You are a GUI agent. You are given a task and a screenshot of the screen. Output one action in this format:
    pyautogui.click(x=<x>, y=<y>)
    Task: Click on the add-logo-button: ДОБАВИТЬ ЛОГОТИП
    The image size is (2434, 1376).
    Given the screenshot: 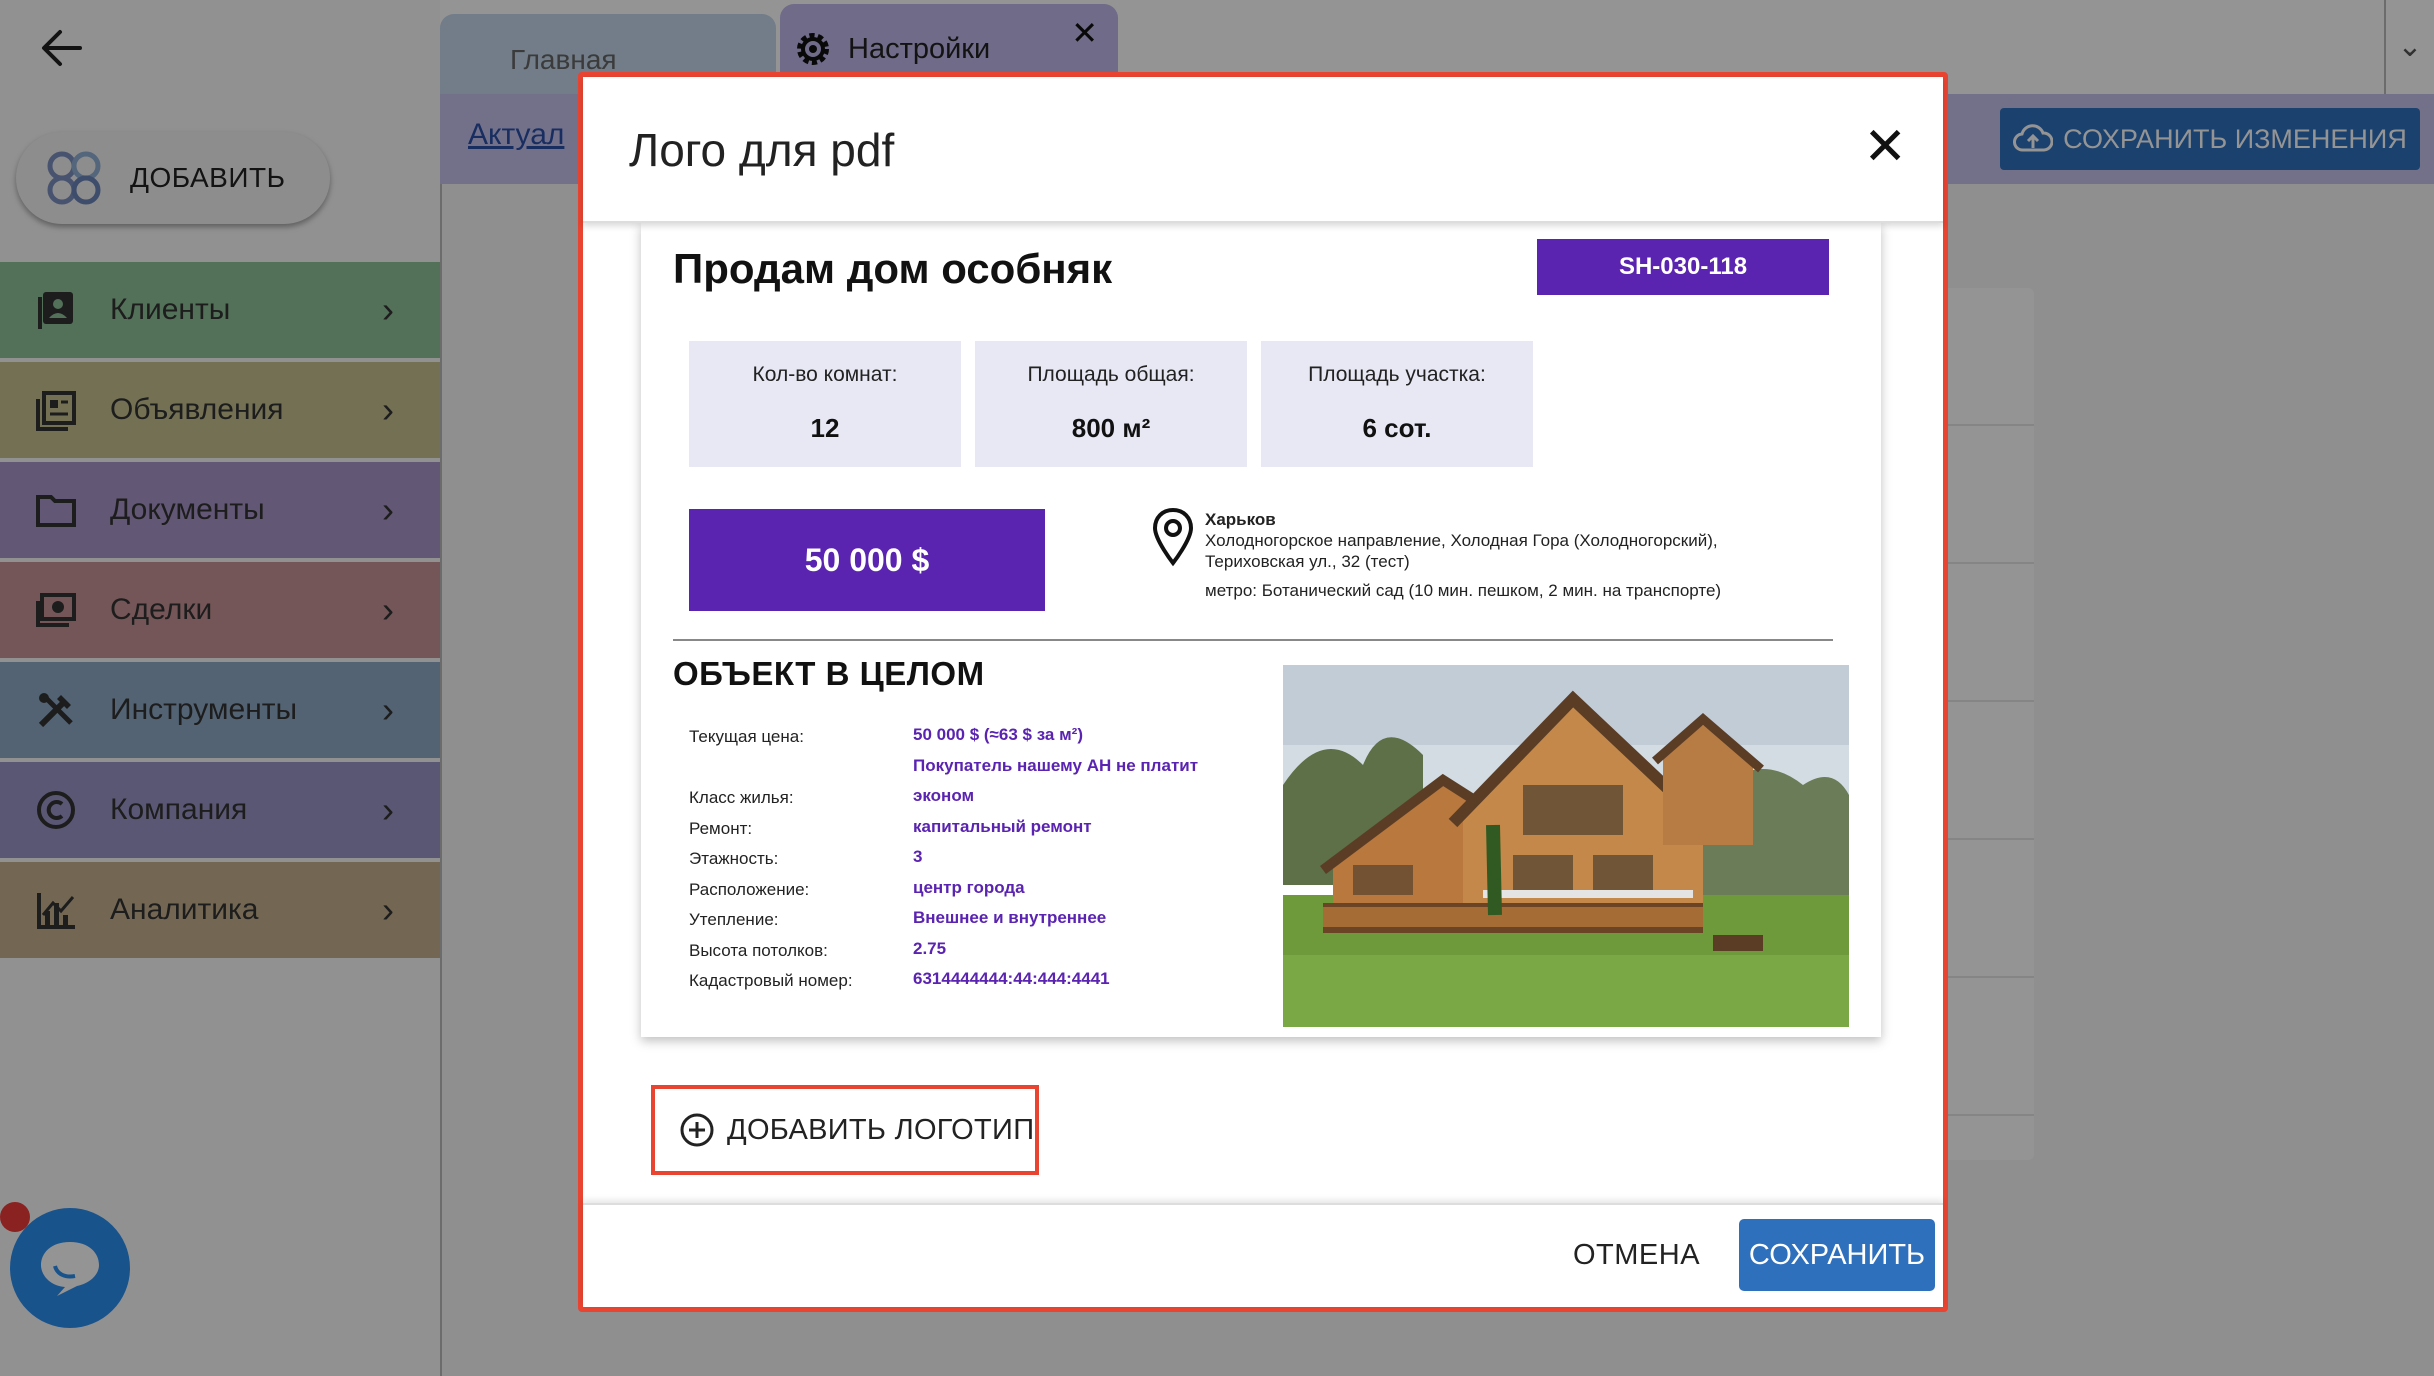 What is the action you would take?
    pyautogui.click(x=845, y=1130)
    